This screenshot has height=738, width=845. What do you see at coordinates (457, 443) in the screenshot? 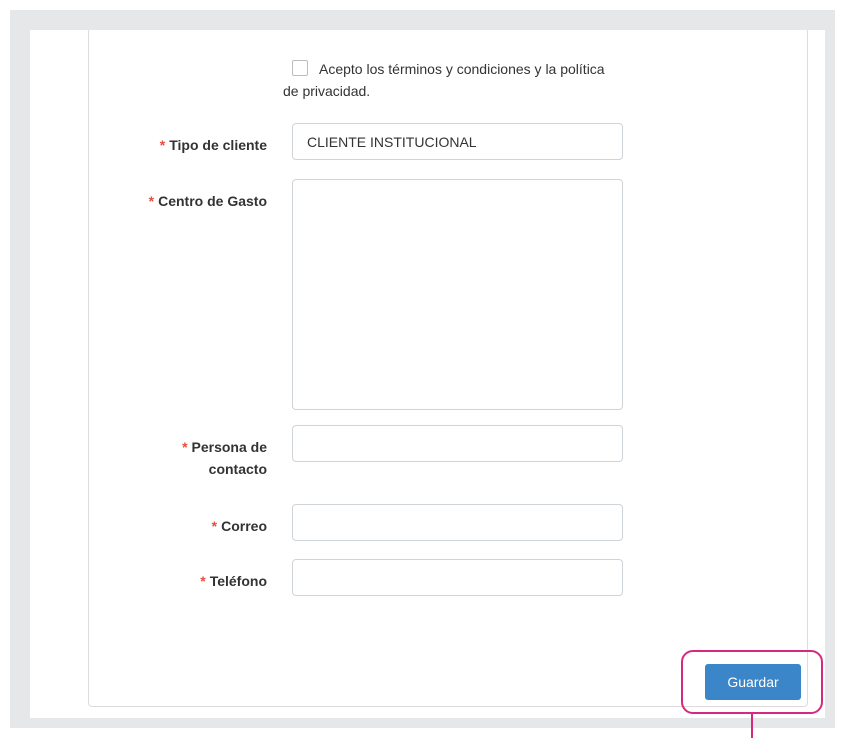
I see `persona-contacto-input` at bounding box center [457, 443].